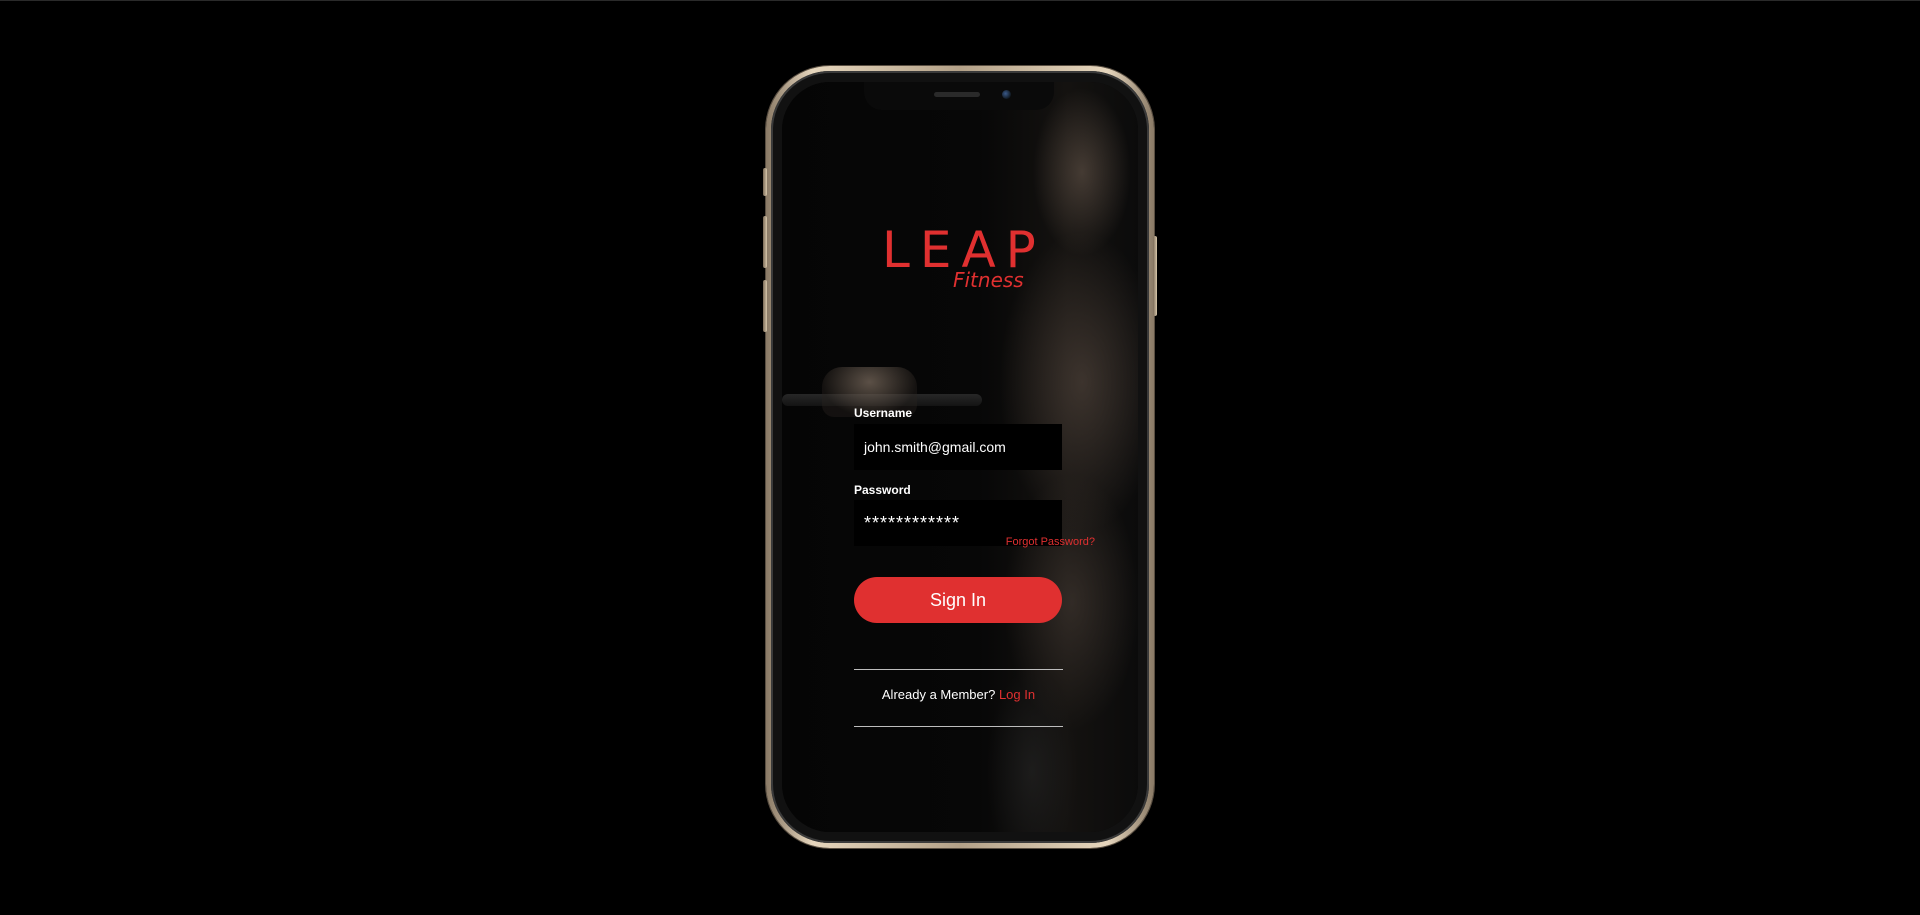 This screenshot has width=1920, height=915. Describe the element at coordinates (765, 182) in the screenshot. I see `side-button-silent` at that location.